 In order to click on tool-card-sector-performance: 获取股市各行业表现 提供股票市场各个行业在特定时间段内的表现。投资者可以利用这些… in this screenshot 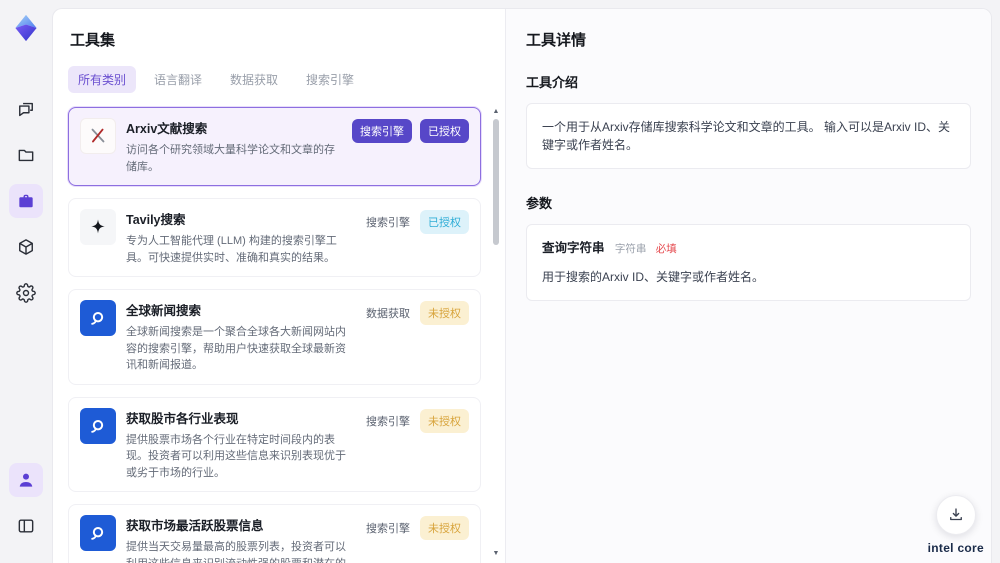, I will do `click(274, 444)`.